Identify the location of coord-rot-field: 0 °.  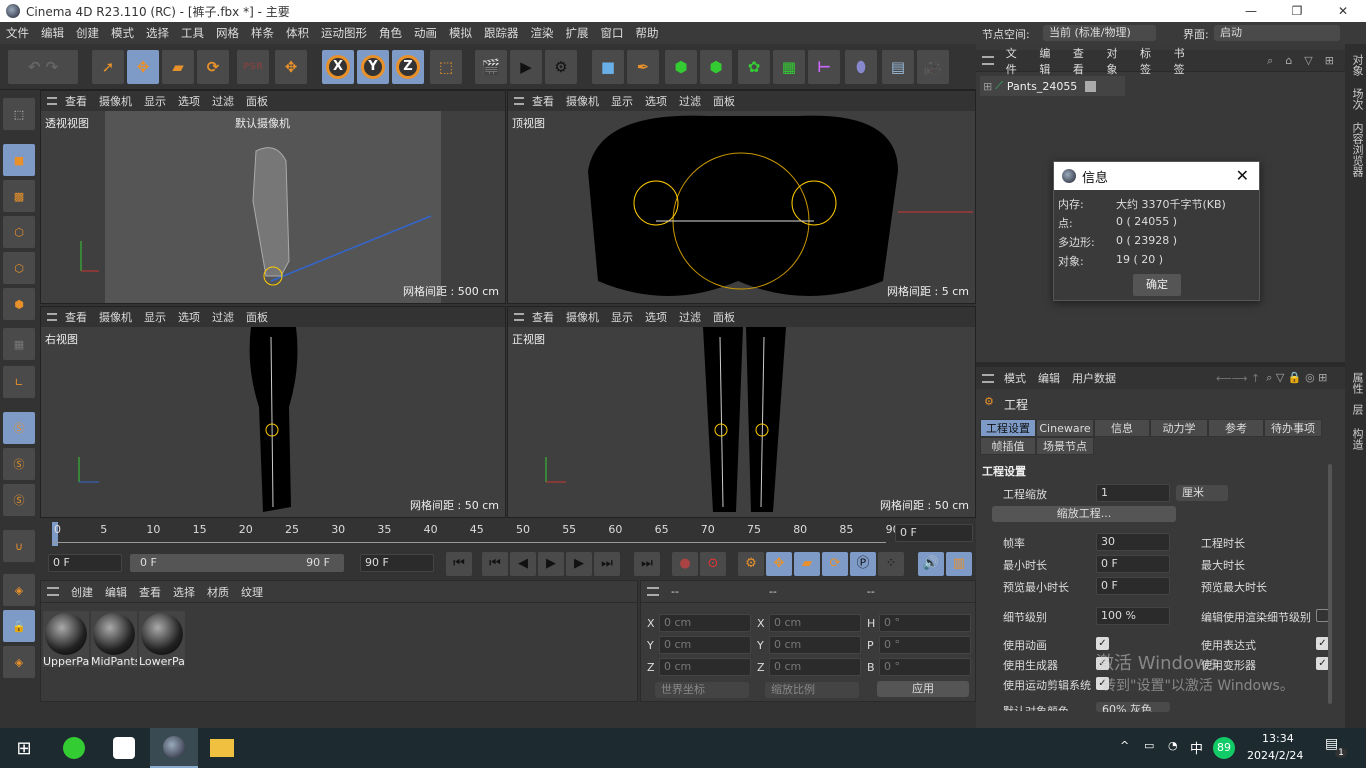
(925, 667).